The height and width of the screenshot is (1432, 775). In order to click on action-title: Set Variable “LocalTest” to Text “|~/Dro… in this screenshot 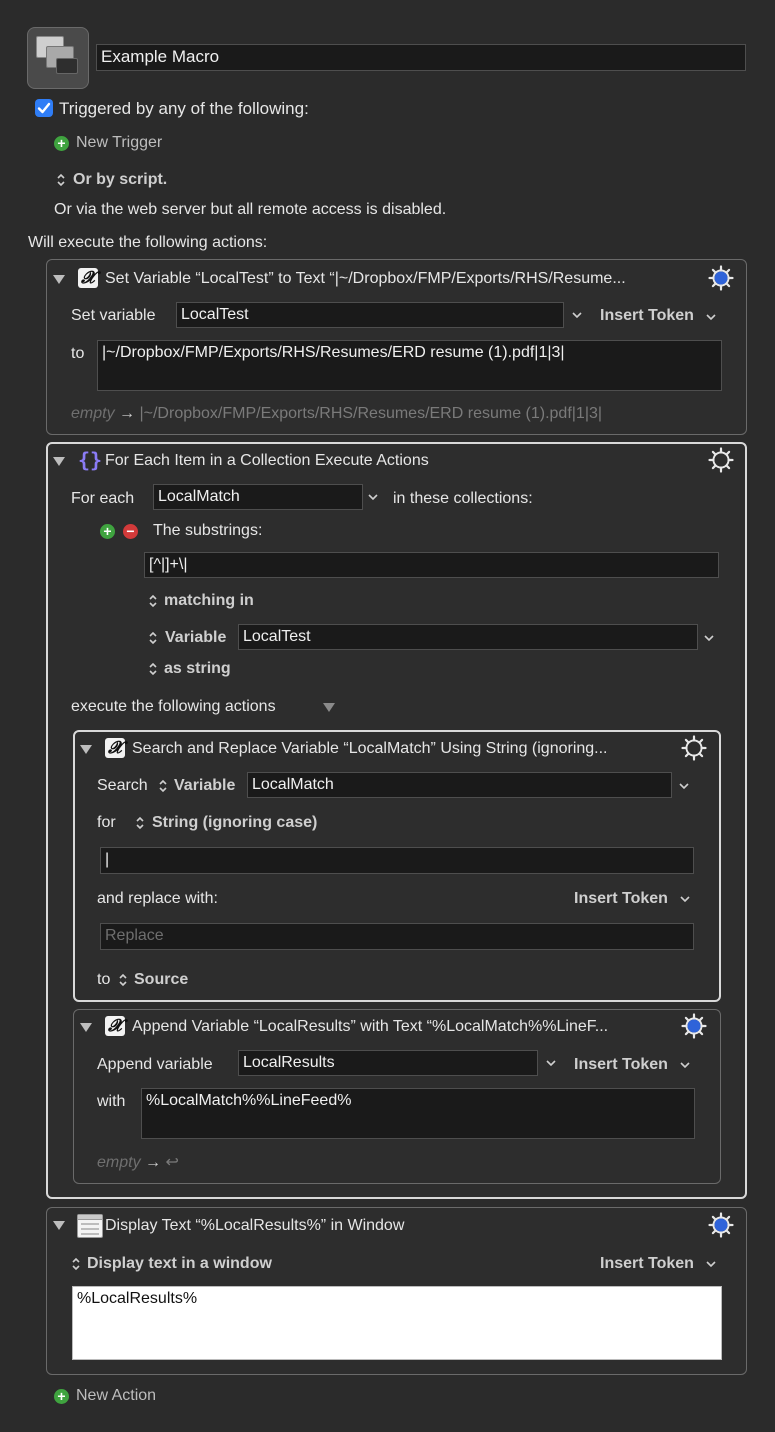, I will do `click(365, 278)`.